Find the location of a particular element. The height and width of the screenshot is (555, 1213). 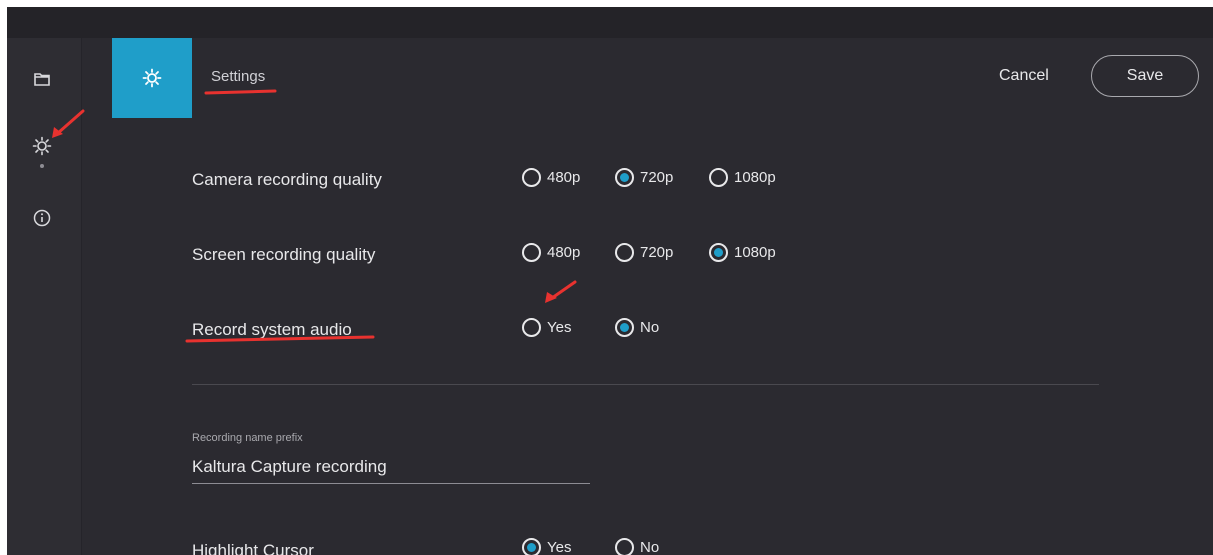

page-title: Settings is located at coordinates (238, 76).